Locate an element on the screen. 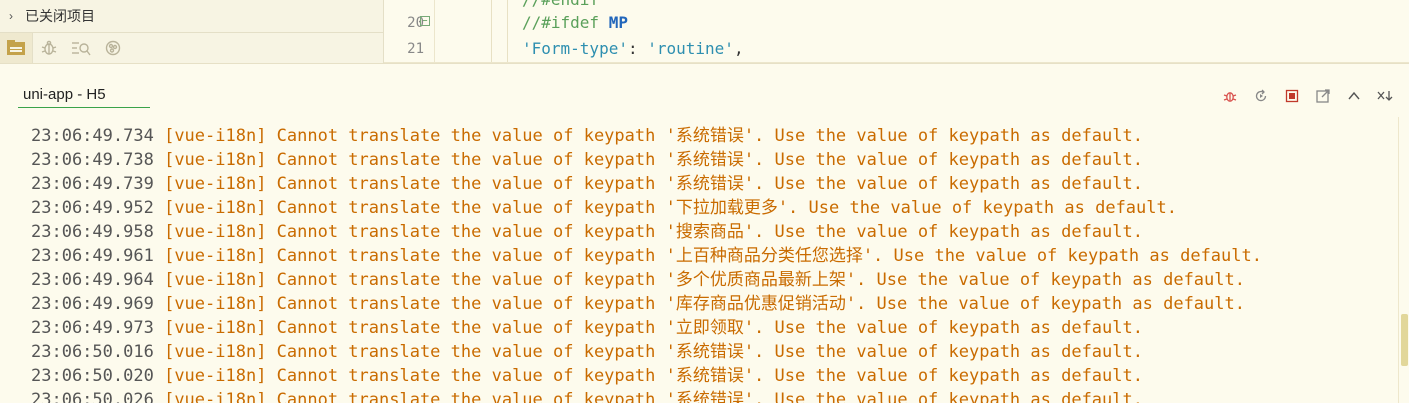  stop-icon is located at coordinates (1292, 96).